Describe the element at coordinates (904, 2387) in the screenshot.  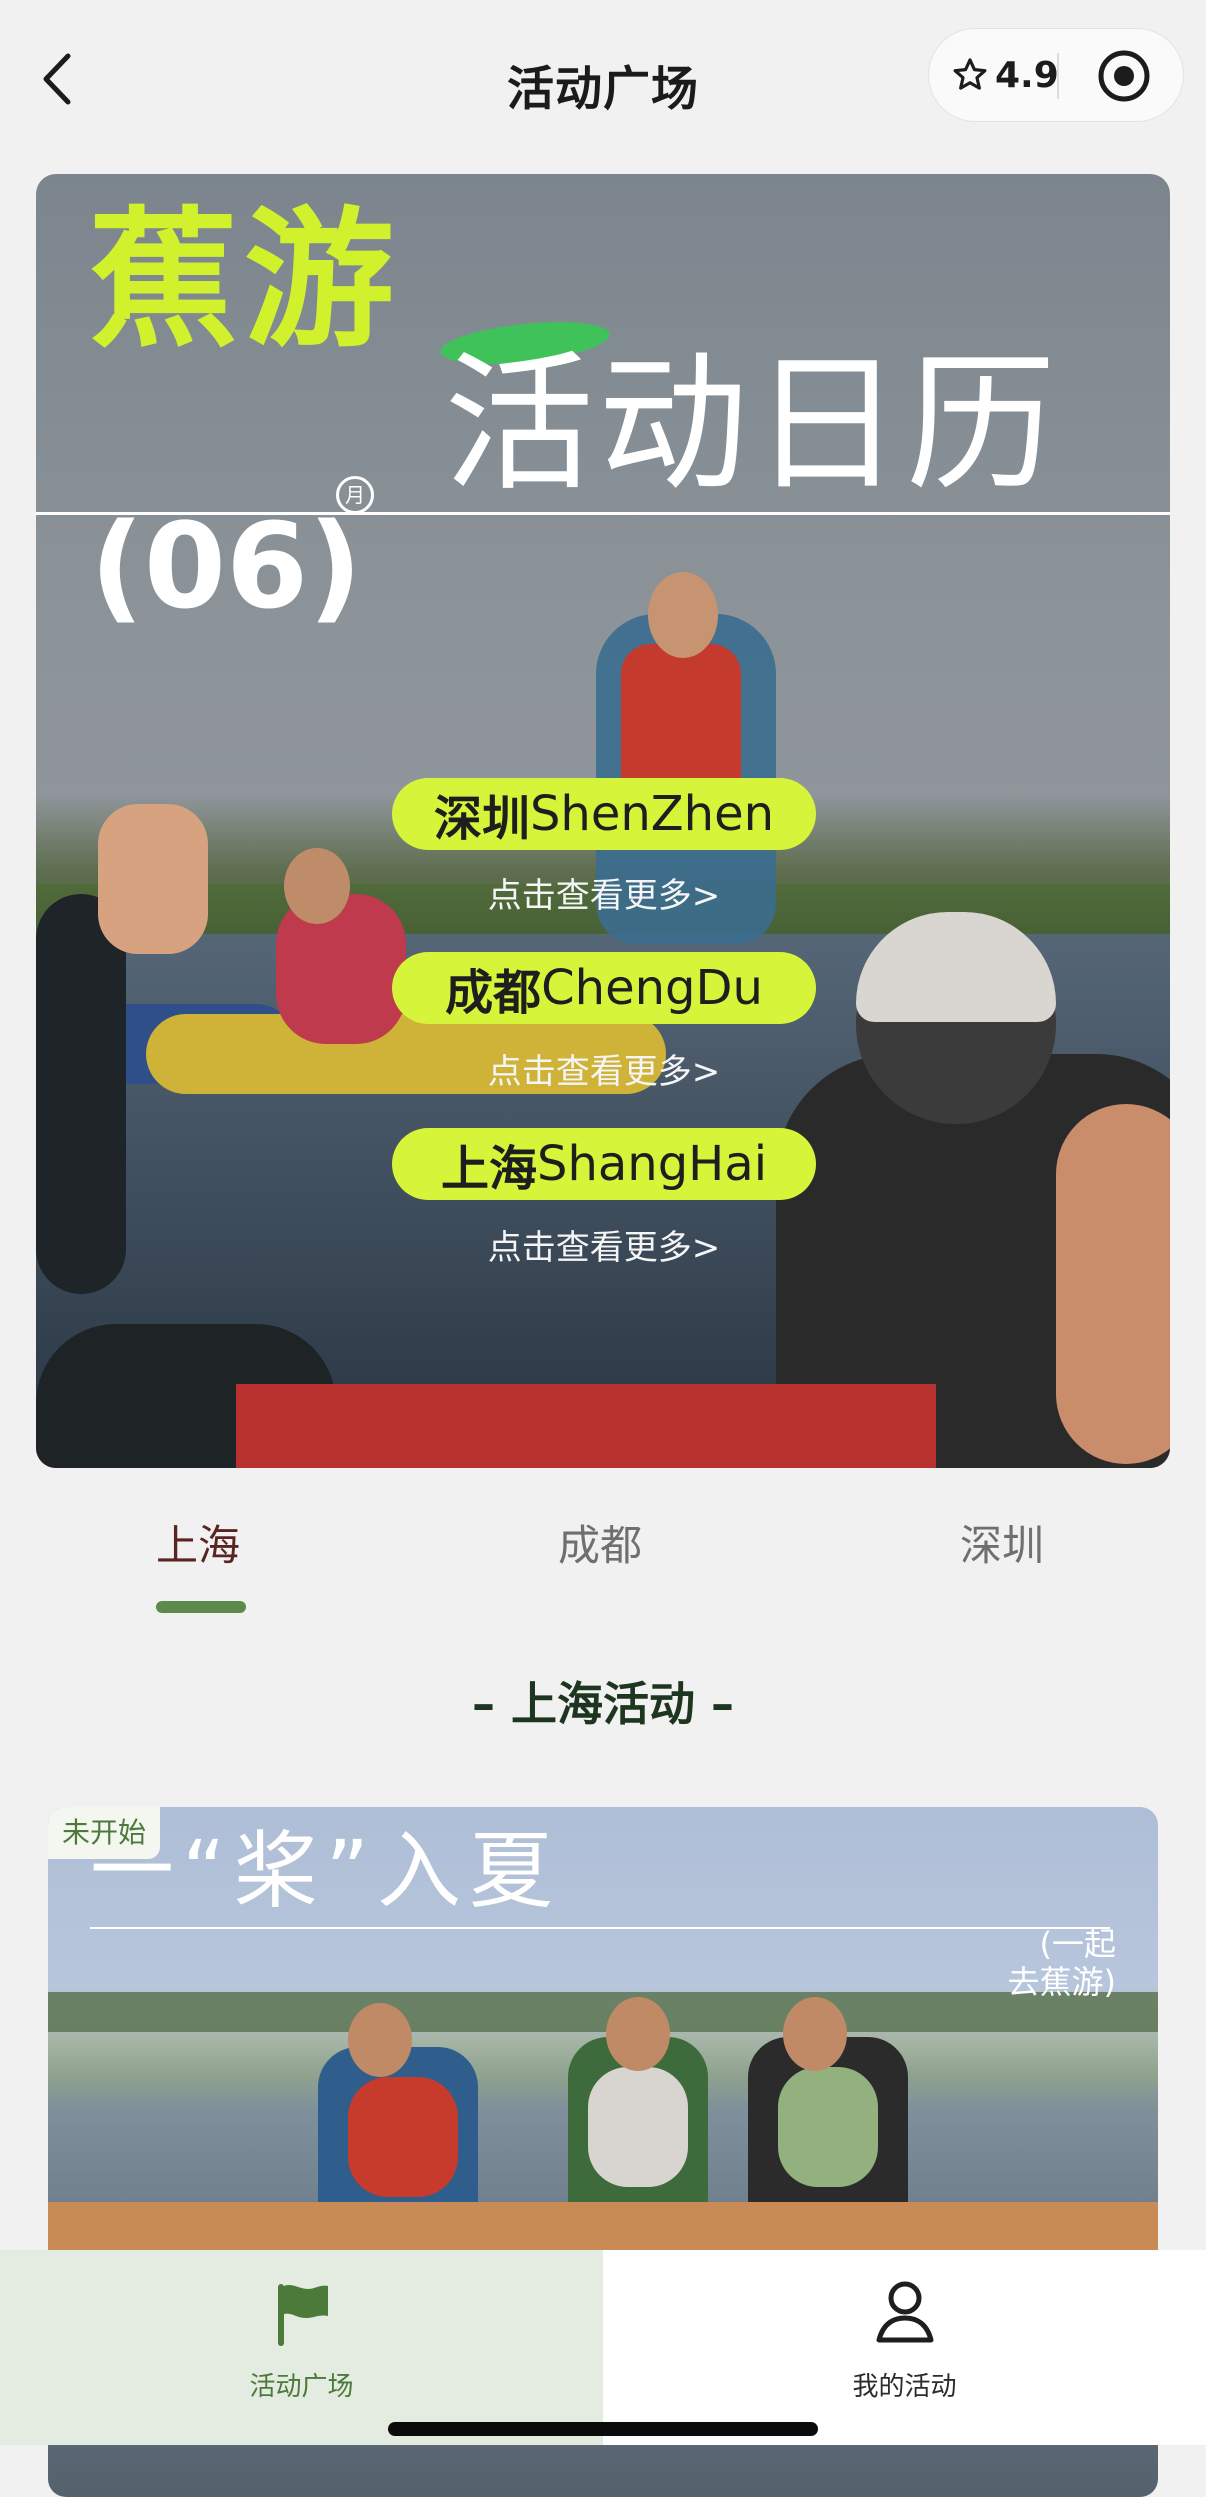
I see `nav-label: 我的活动` at that location.